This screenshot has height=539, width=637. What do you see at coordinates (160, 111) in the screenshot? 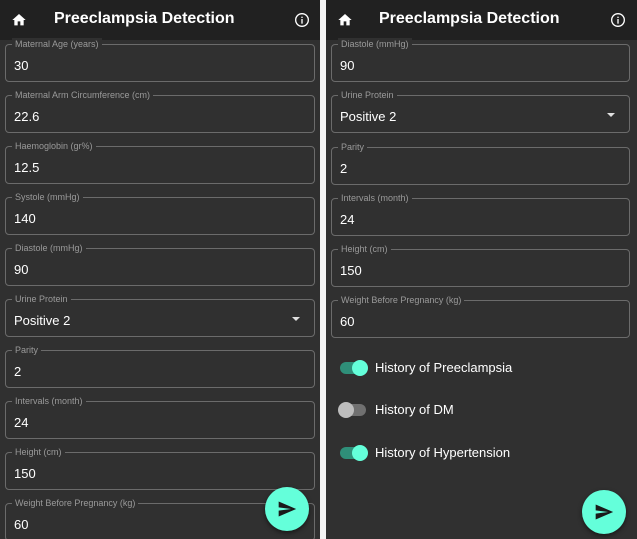
I see `arm-circumference-field: Maternal Arm Circumference (cm) 22.6` at bounding box center [160, 111].